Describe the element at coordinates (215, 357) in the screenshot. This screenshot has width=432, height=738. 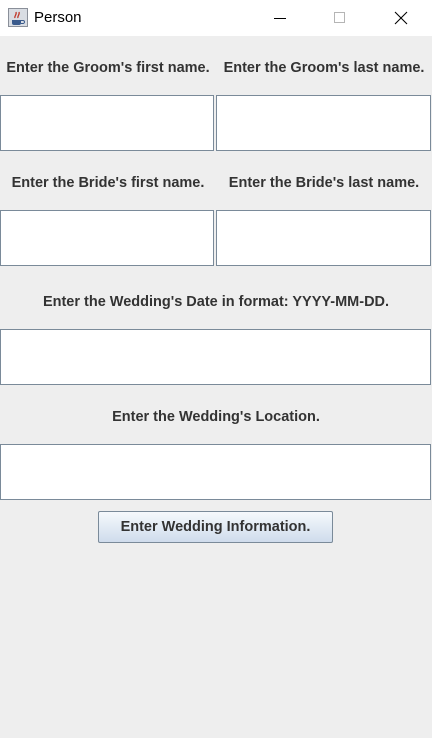
I see `wedding-date-input` at that location.